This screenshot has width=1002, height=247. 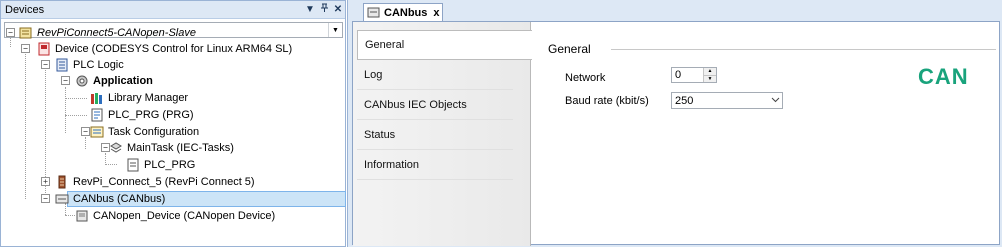 What do you see at coordinates (116, 147) in the screenshot?
I see `task-stack-icon` at bounding box center [116, 147].